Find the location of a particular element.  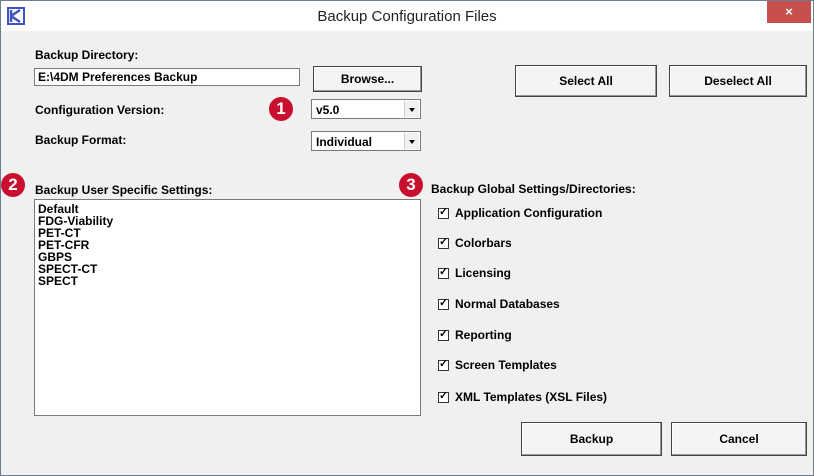

checkbox-label: Normal Databases is located at coordinates (507, 304).